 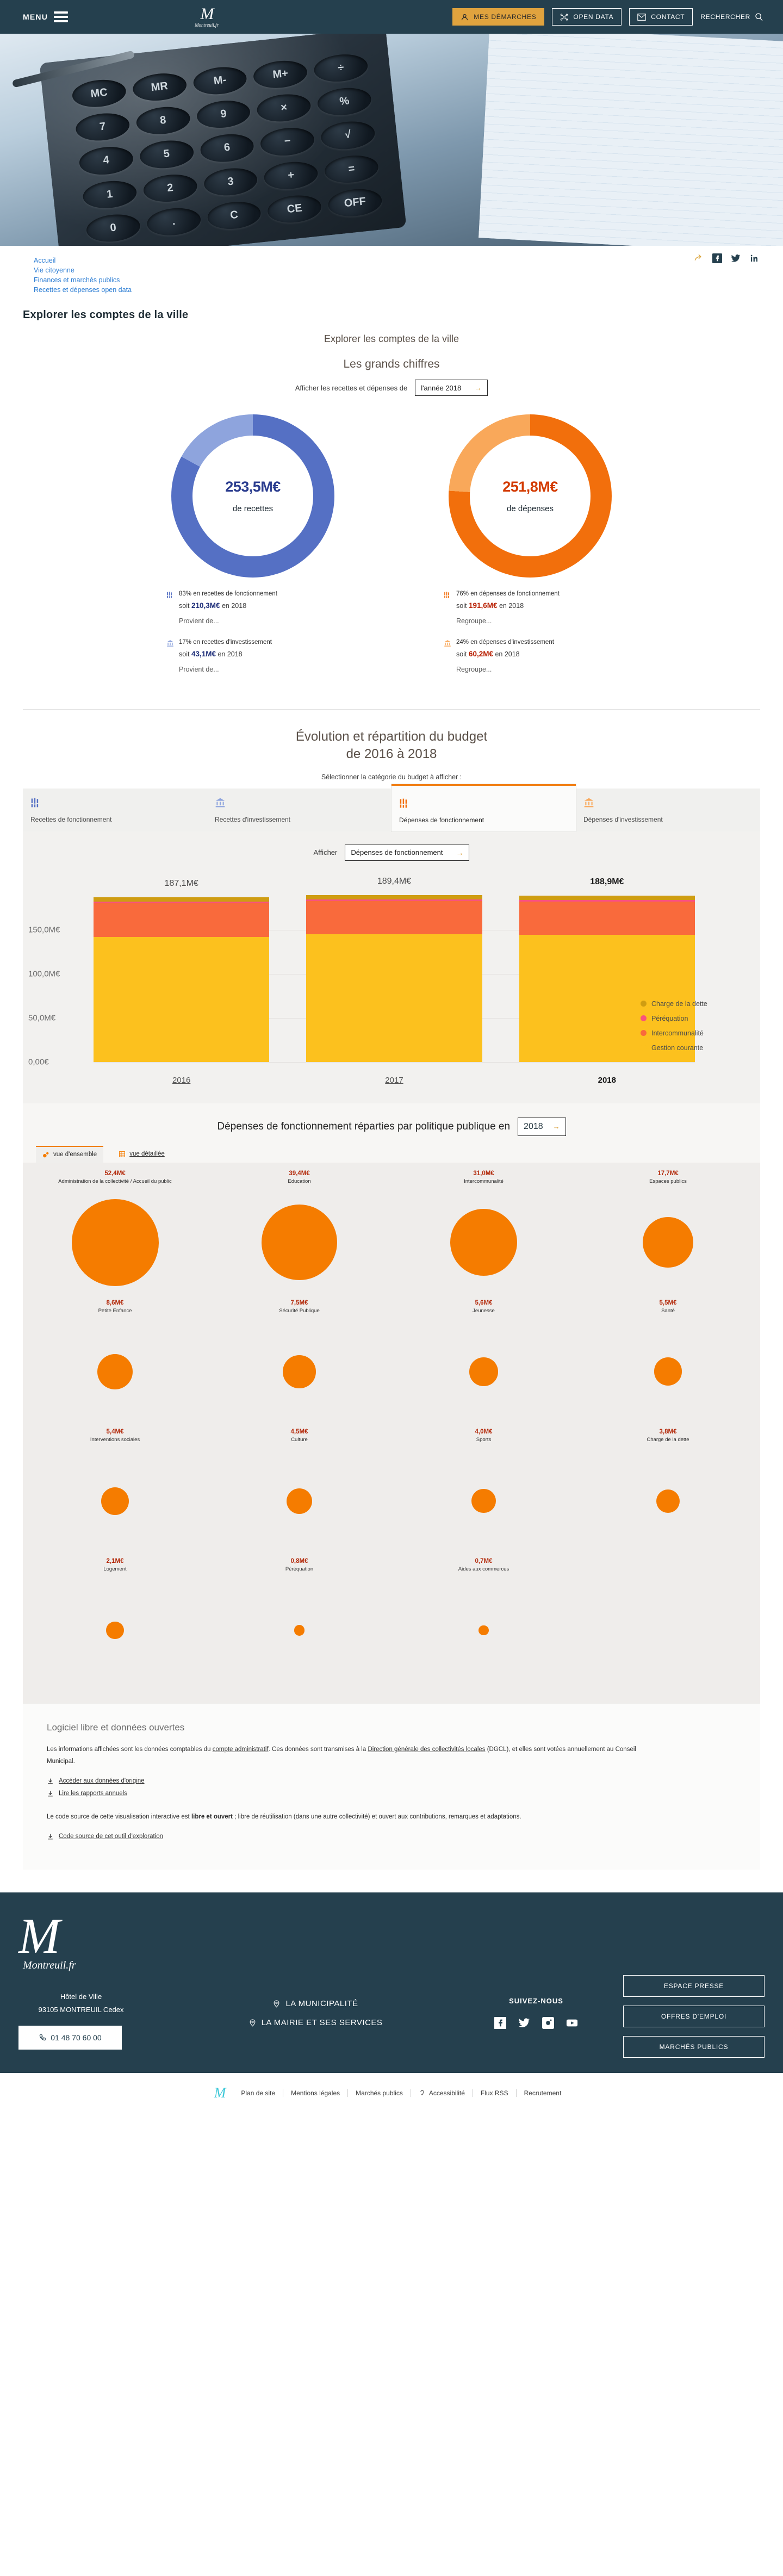 I want to click on x-axis-tick-label: 2016, so click(x=181, y=1081).